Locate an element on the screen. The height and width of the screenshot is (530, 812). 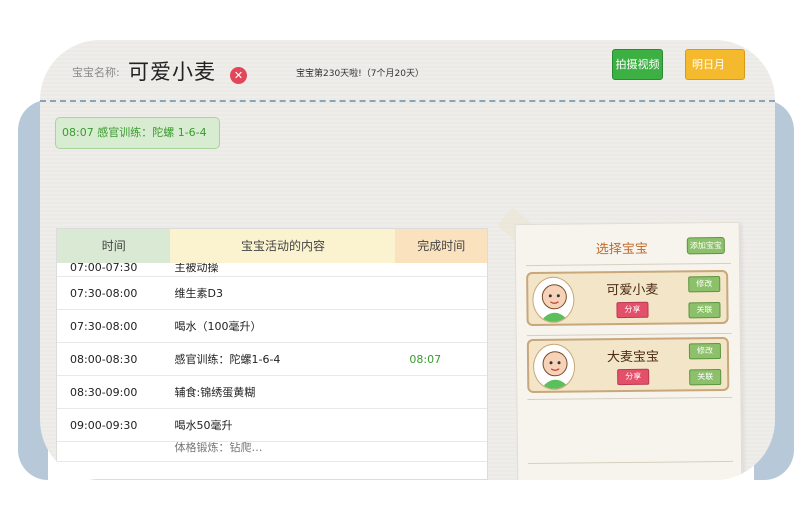
cell-time: 08:00-08:30 is located at coordinates (104, 359).